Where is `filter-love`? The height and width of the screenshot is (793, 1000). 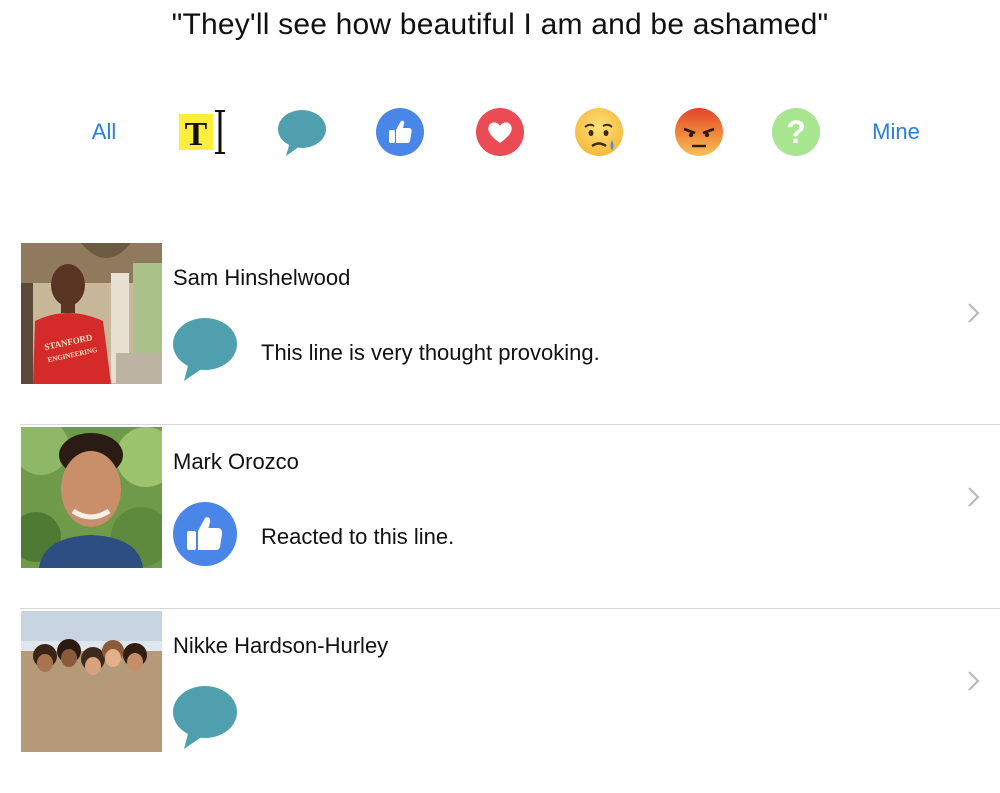
filter-love is located at coordinates (500, 132).